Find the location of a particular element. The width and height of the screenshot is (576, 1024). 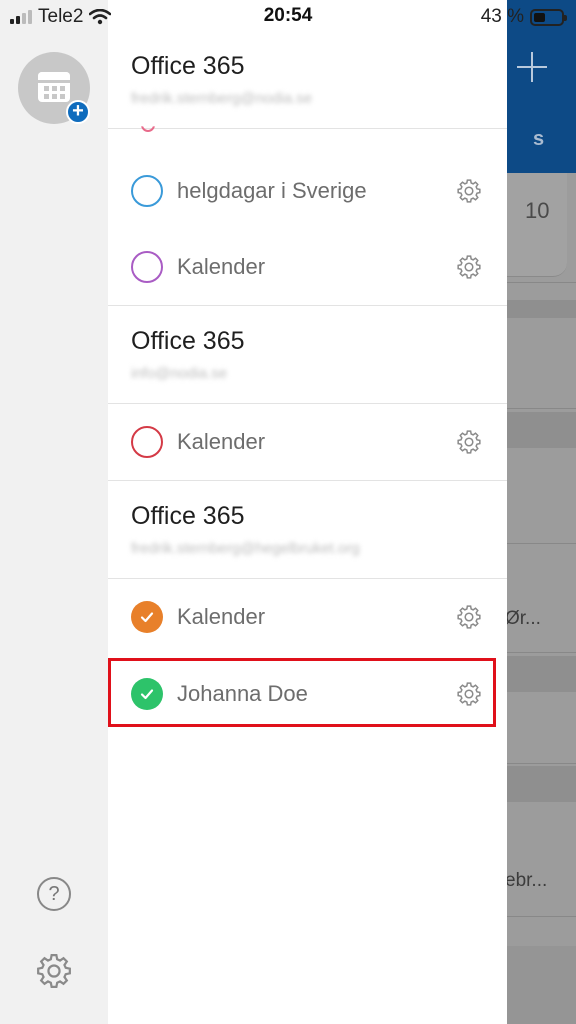

question-icon: ? is located at coordinates (54, 894).